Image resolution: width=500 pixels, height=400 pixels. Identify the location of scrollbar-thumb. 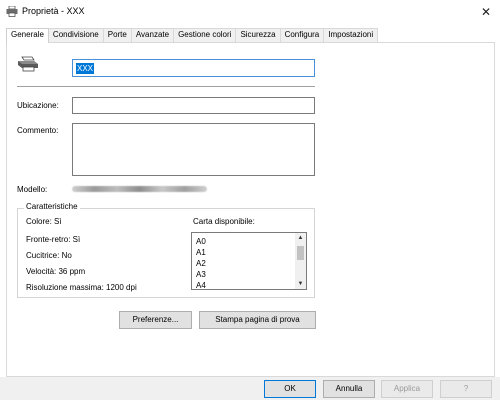
(300, 253).